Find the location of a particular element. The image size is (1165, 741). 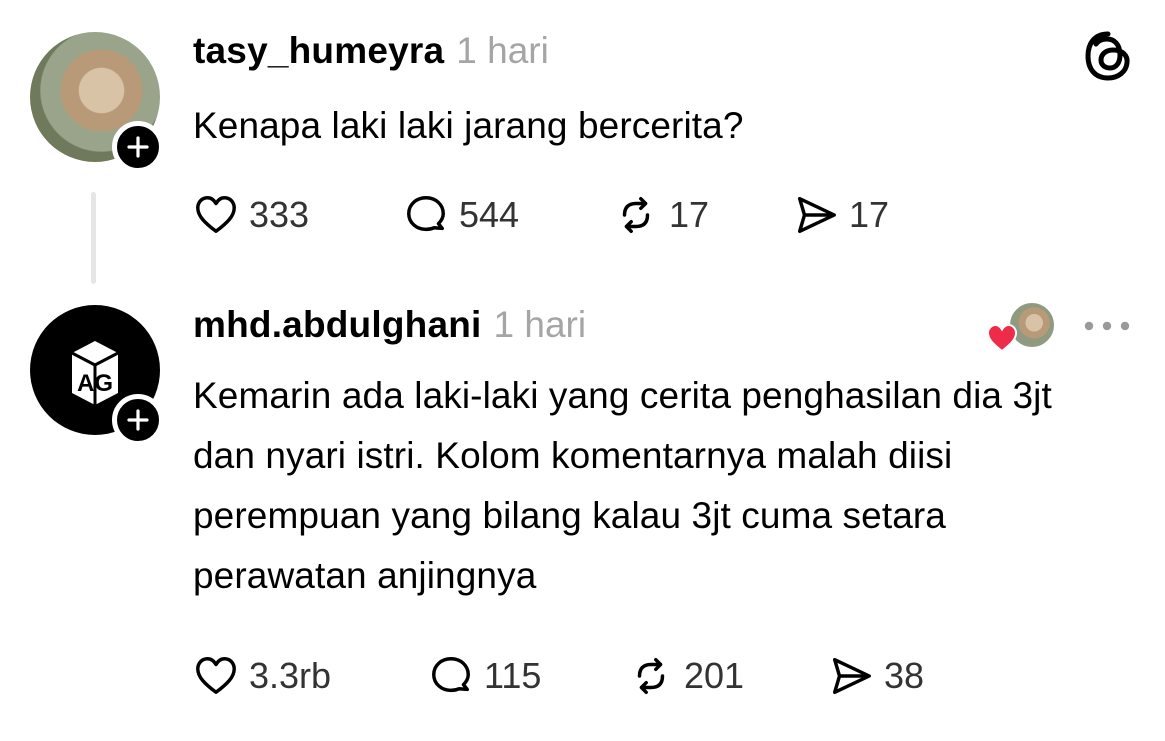

more-dots-icon is located at coordinates (1107, 326).